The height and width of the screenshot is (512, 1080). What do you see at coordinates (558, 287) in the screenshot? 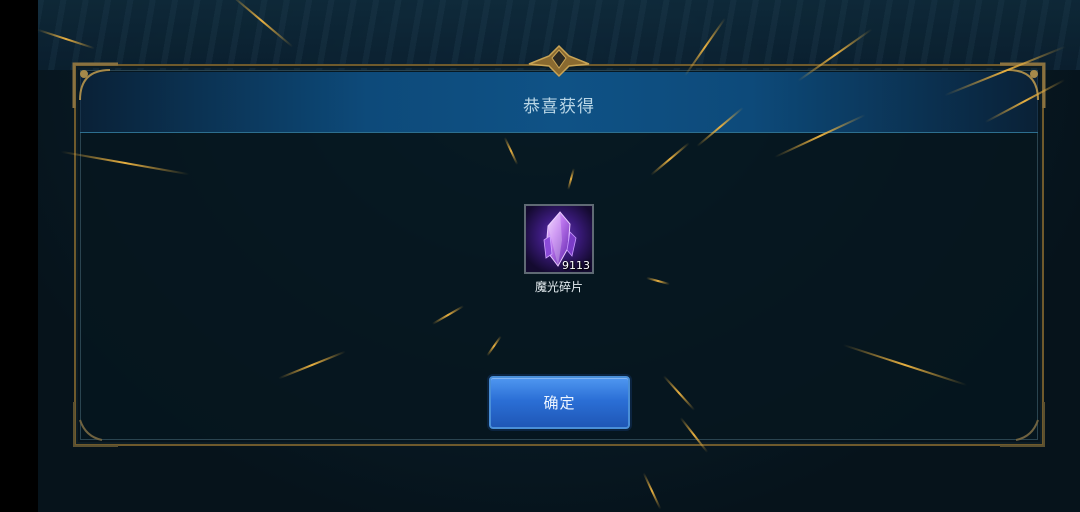
I see `item-name: 魔光碎片` at bounding box center [558, 287].